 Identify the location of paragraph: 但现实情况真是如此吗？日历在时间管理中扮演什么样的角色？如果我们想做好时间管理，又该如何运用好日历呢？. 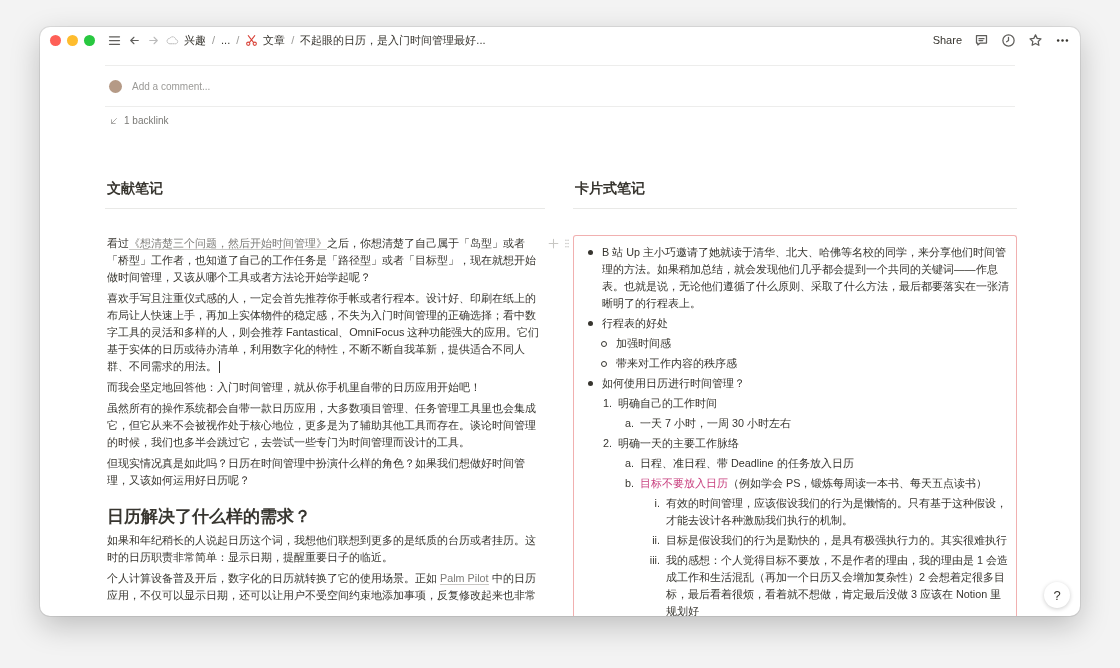
(316, 472).